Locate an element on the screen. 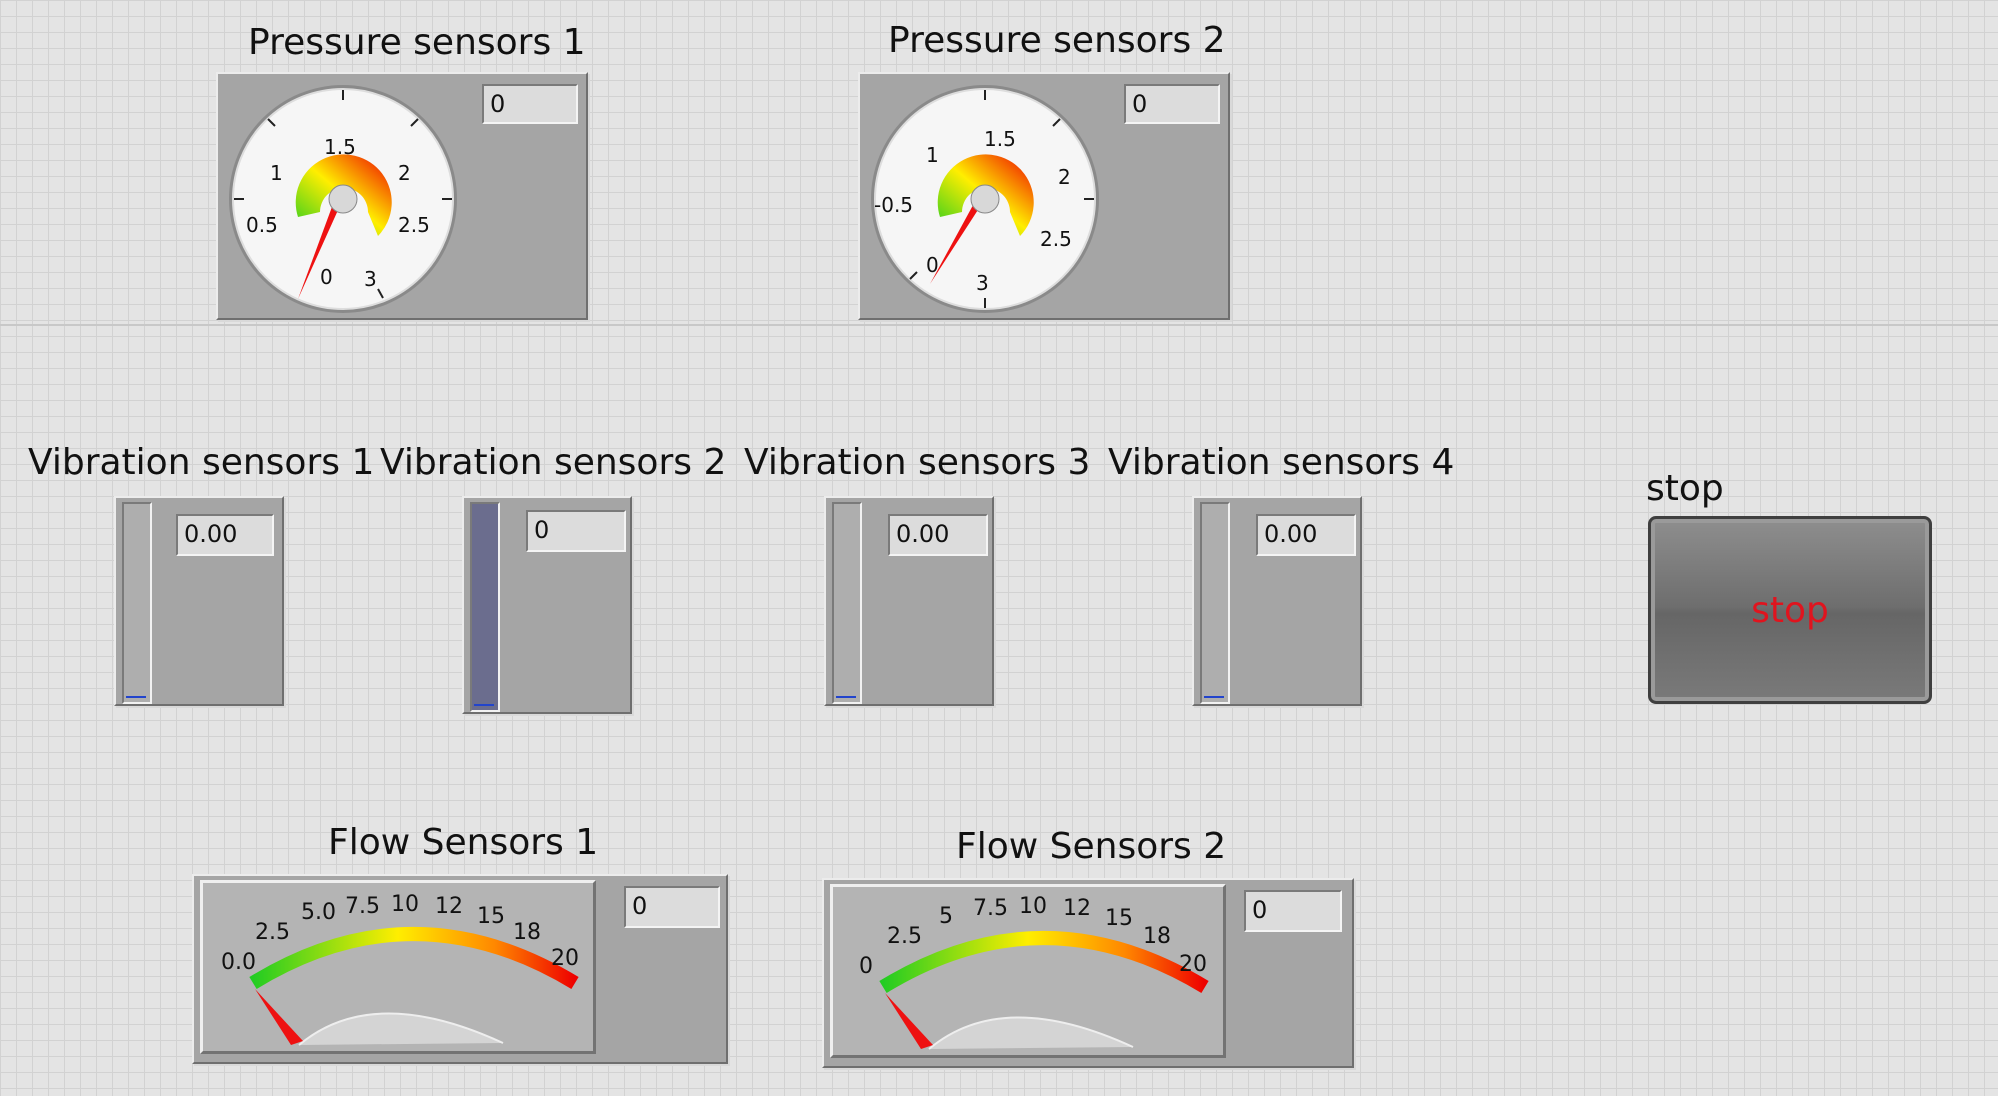 The image size is (1998, 1096). vibration-sensor-1-value: 0.00 is located at coordinates (225, 535).